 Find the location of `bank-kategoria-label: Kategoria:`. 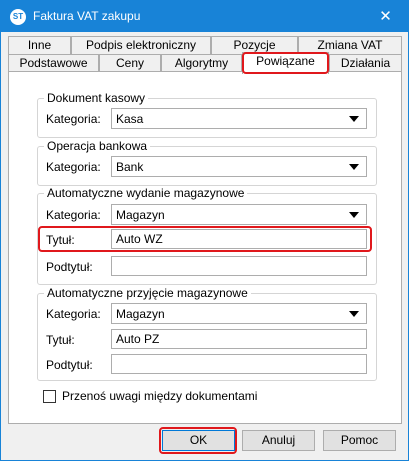

bank-kategoria-label: Kategoria: is located at coordinates (73, 167).